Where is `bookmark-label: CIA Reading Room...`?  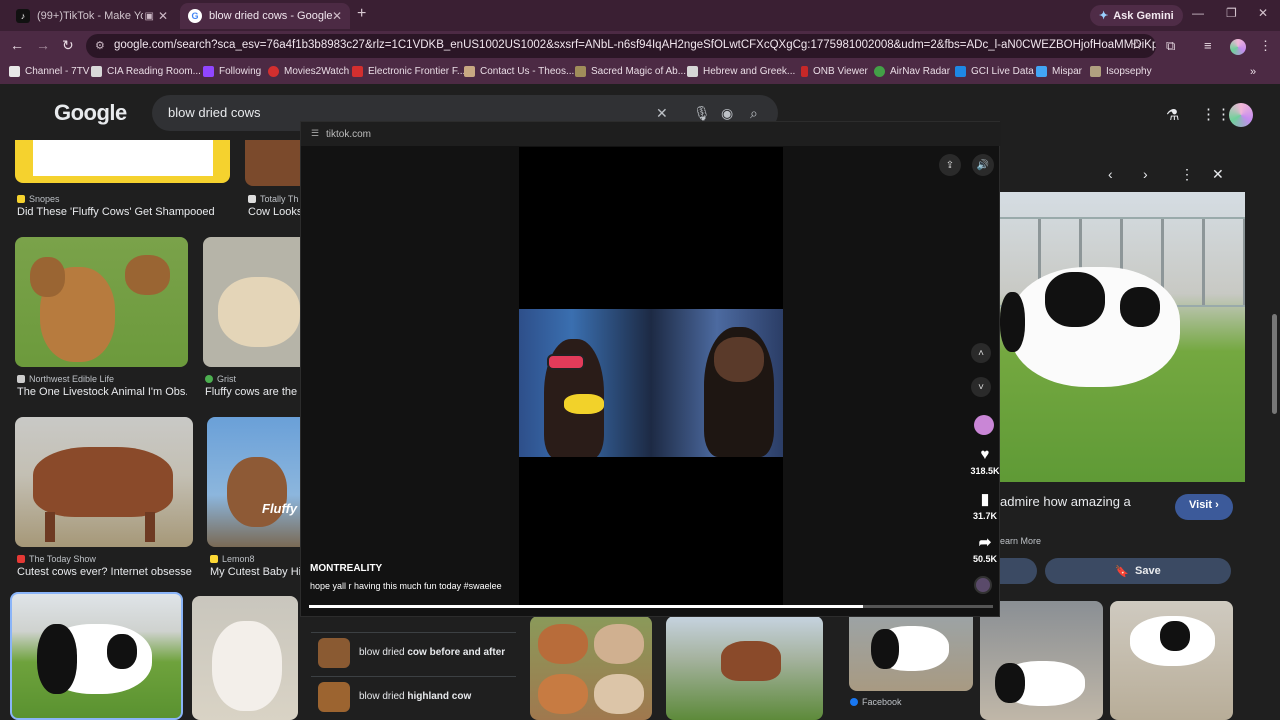 bookmark-label: CIA Reading Room... is located at coordinates (154, 71).